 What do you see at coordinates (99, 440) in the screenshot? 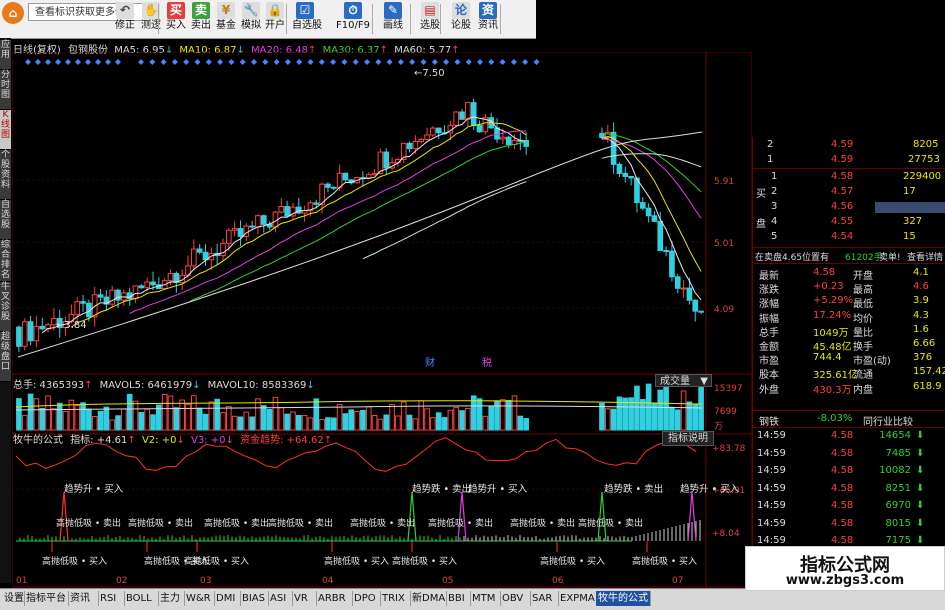
I see `indicator-value: 指标: +4.61` at bounding box center [99, 440].